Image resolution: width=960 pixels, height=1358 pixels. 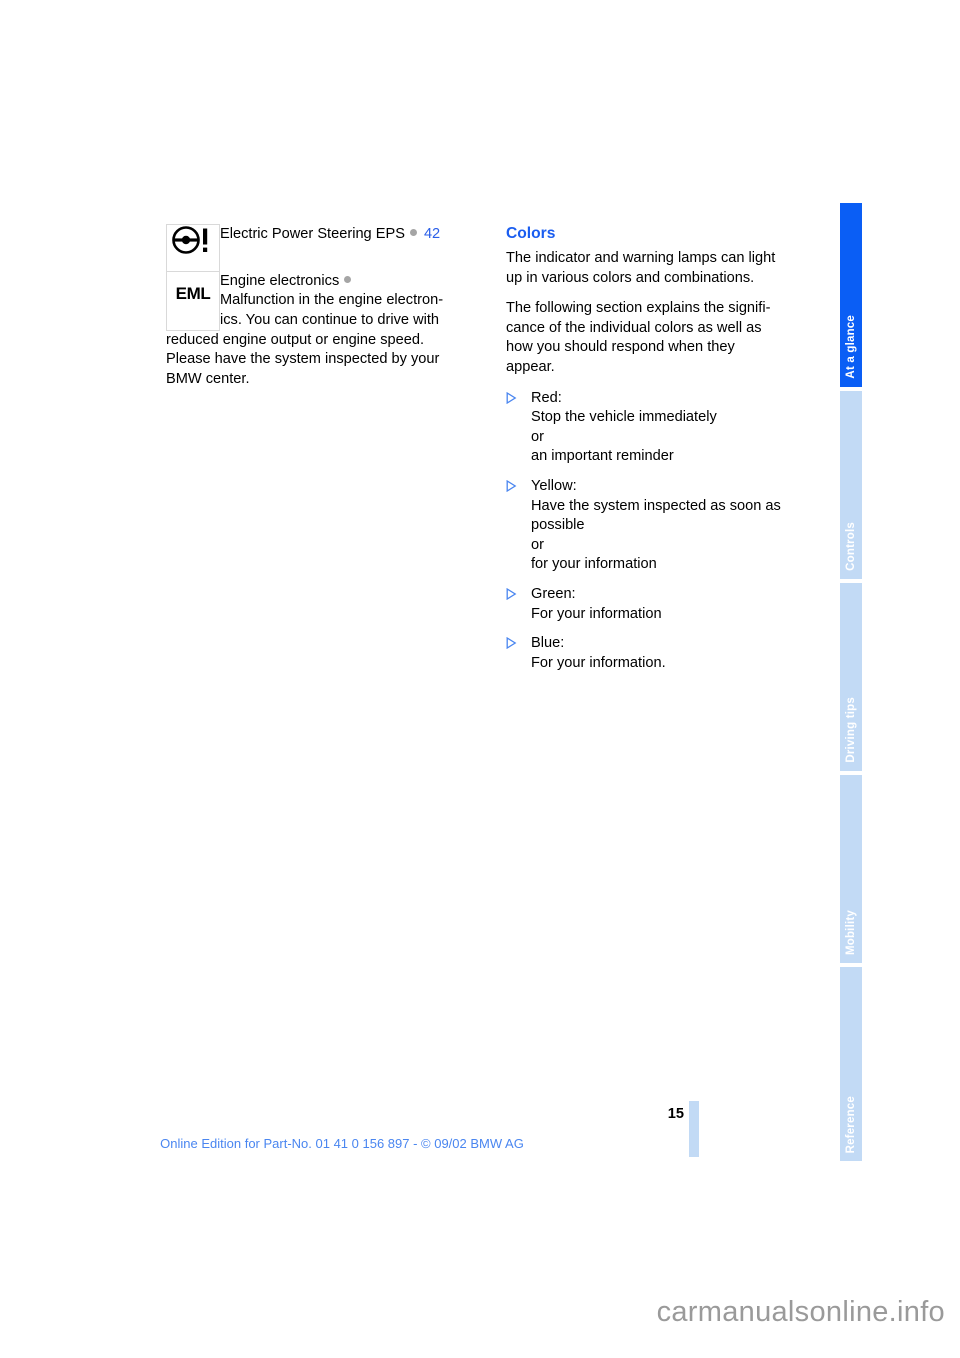 I want to click on sidebar-item-label: Mobility, so click(x=851, y=932).